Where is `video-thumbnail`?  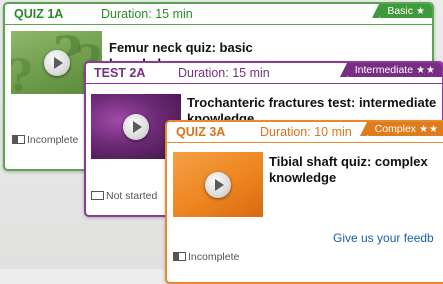 video-thumbnail is located at coordinates (218, 184).